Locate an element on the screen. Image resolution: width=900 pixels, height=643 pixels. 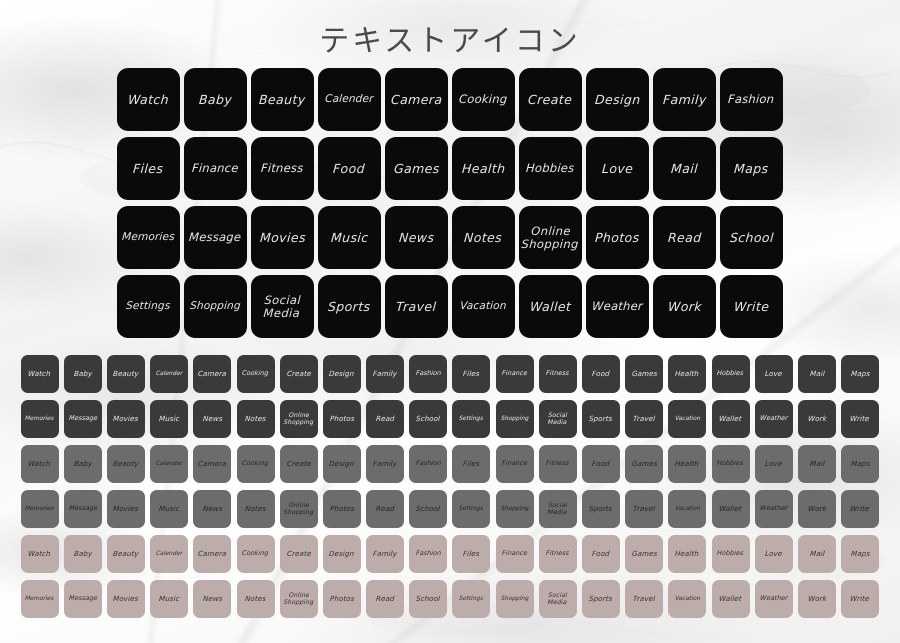
icon-tile-fitness: Fitness is located at coordinates (557, 374).